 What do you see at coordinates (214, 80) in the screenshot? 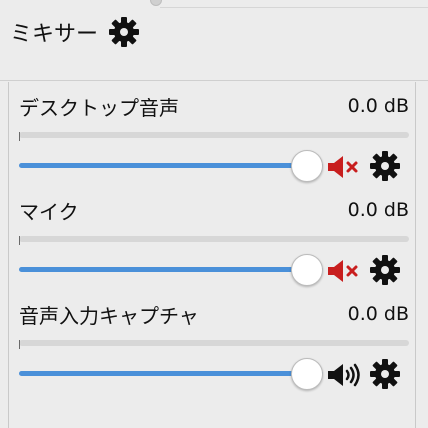
I see `header-divider` at bounding box center [214, 80].